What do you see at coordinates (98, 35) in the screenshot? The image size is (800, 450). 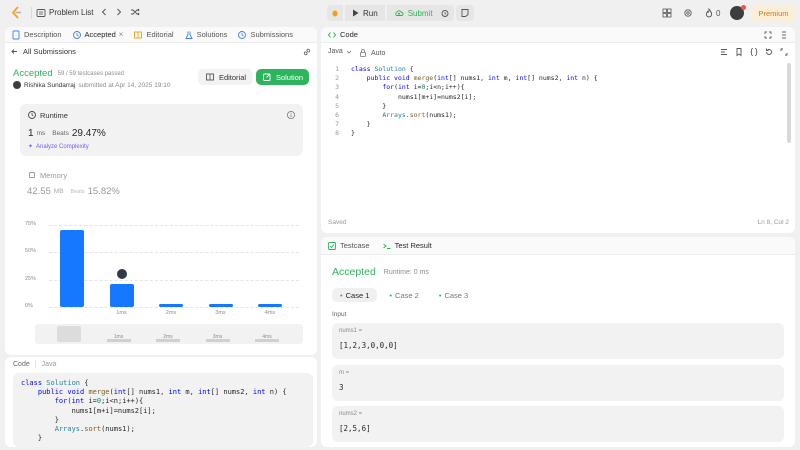 I see `tab-accepted: Accepted ×` at bounding box center [98, 35].